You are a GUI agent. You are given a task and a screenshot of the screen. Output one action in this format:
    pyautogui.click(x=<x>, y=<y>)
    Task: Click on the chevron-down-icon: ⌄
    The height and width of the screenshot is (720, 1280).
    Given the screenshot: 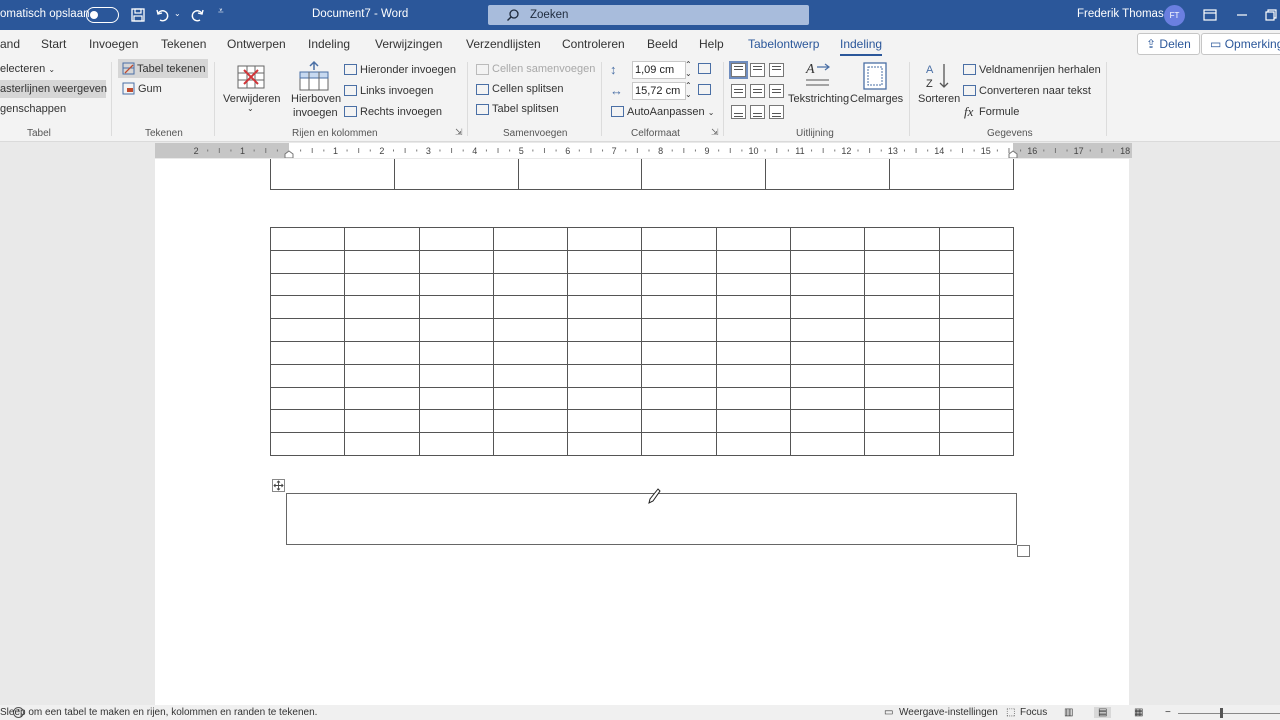 What is the action you would take?
    pyautogui.click(x=250, y=108)
    